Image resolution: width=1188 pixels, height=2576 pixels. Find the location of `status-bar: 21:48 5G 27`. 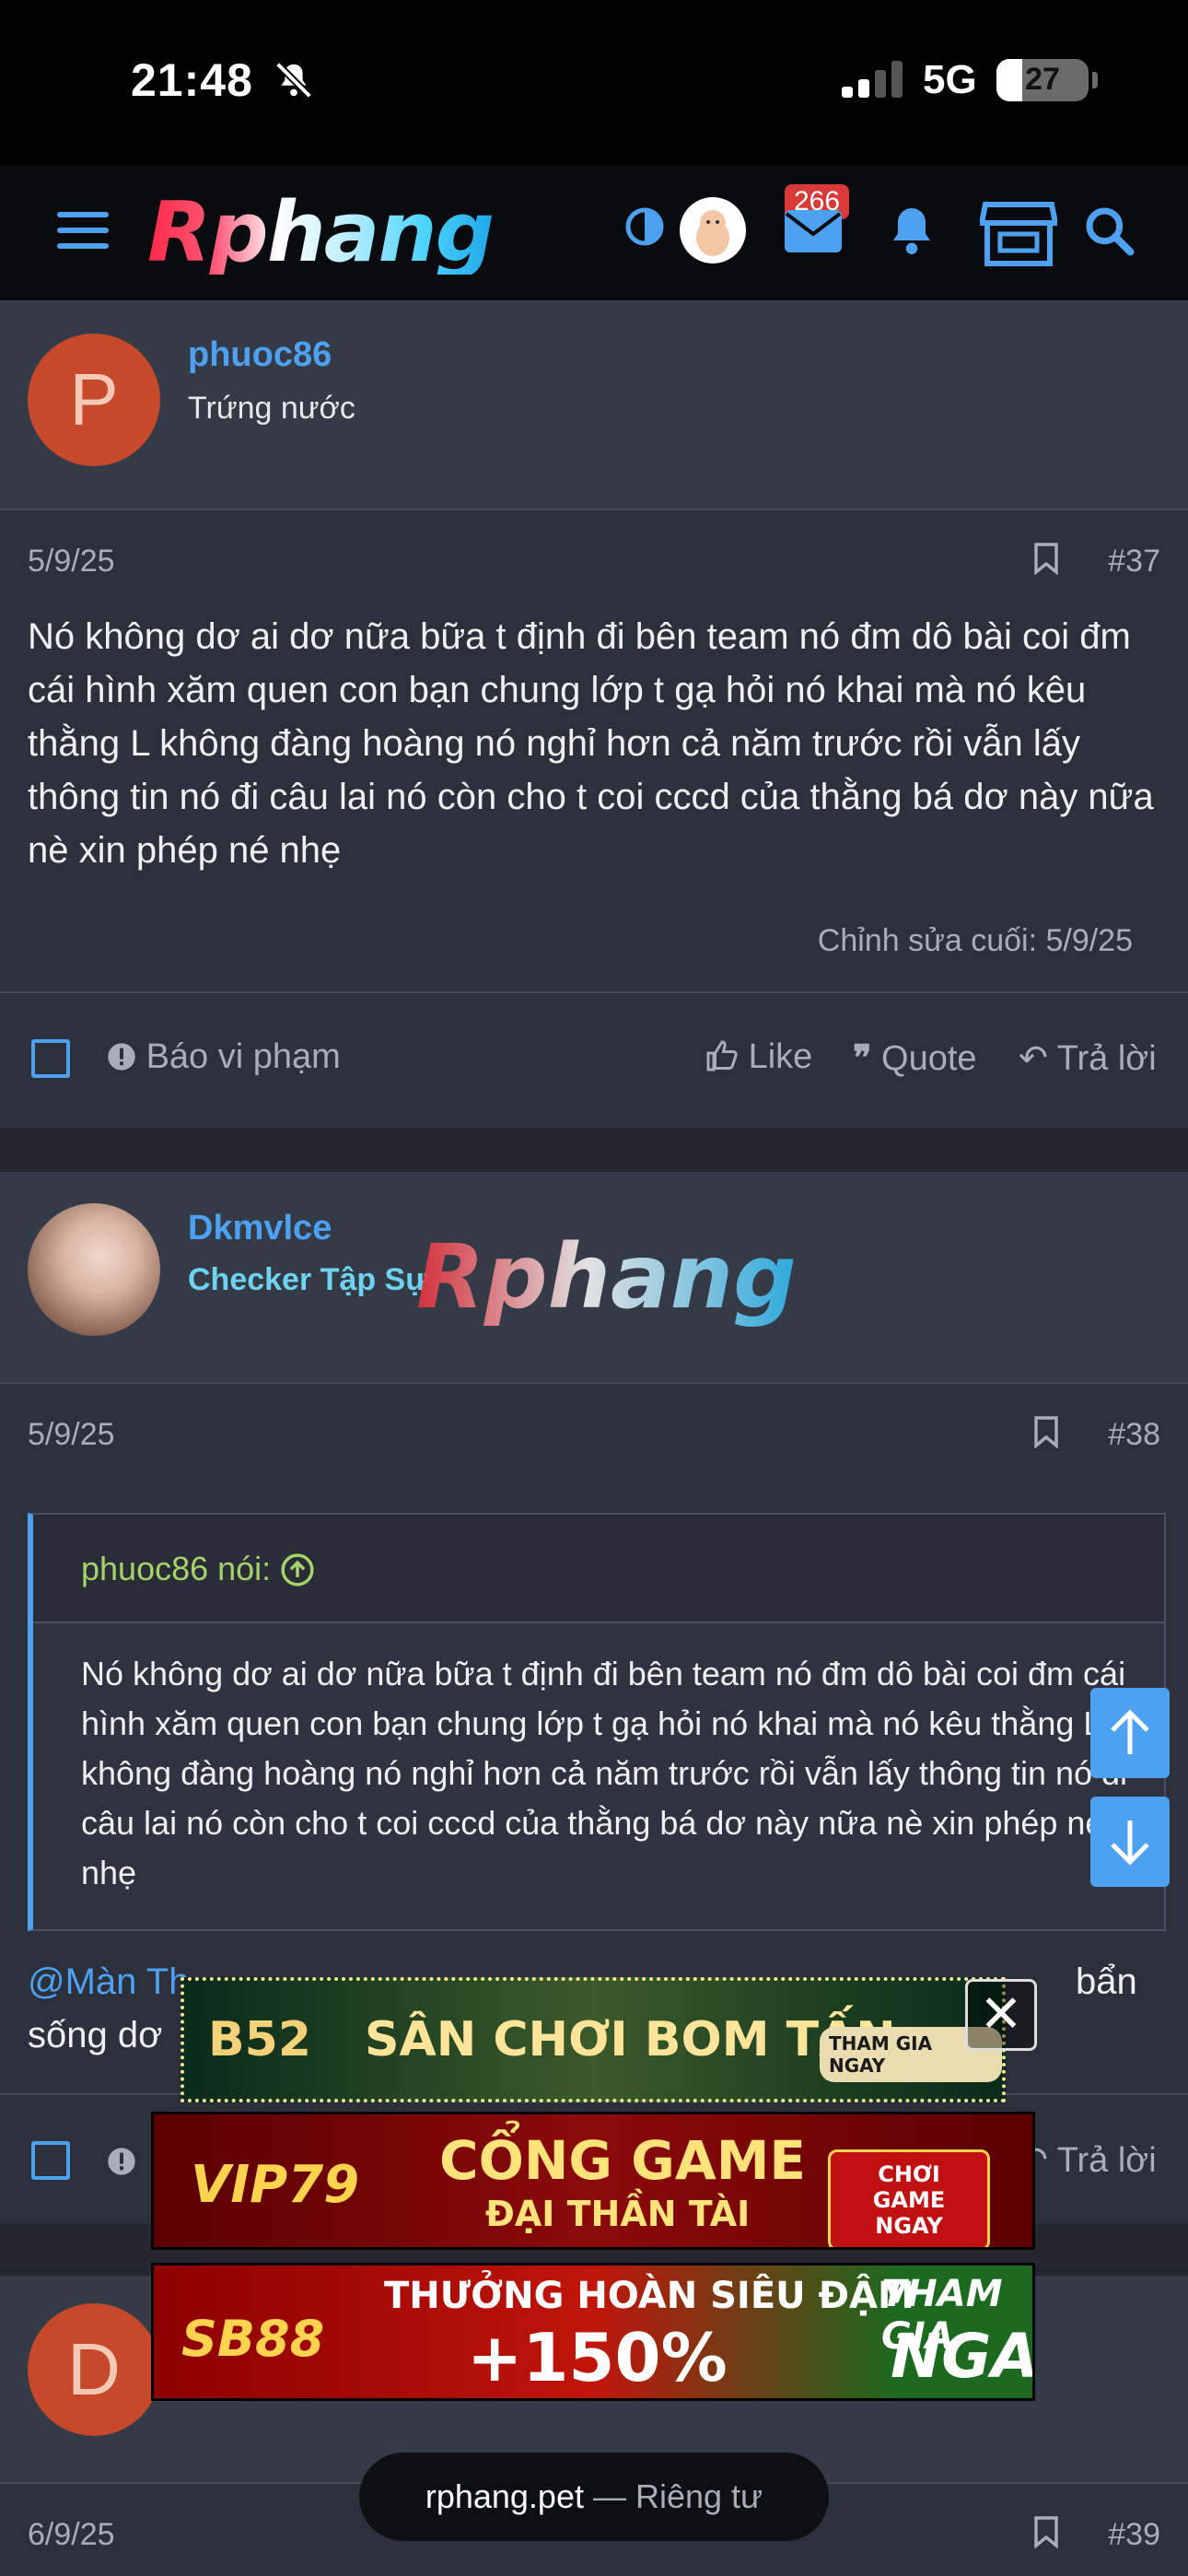

status-bar: 21:48 5G 27 is located at coordinates (594, 83).